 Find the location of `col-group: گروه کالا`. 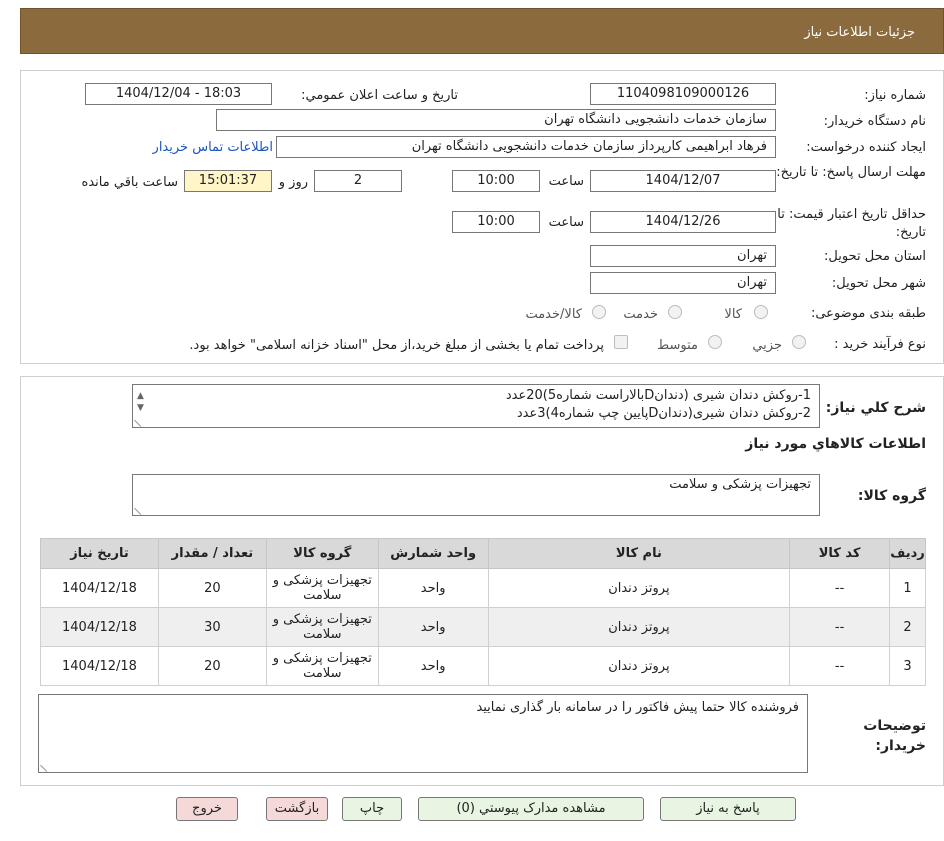

col-group: گروه کالا is located at coordinates (322, 553).